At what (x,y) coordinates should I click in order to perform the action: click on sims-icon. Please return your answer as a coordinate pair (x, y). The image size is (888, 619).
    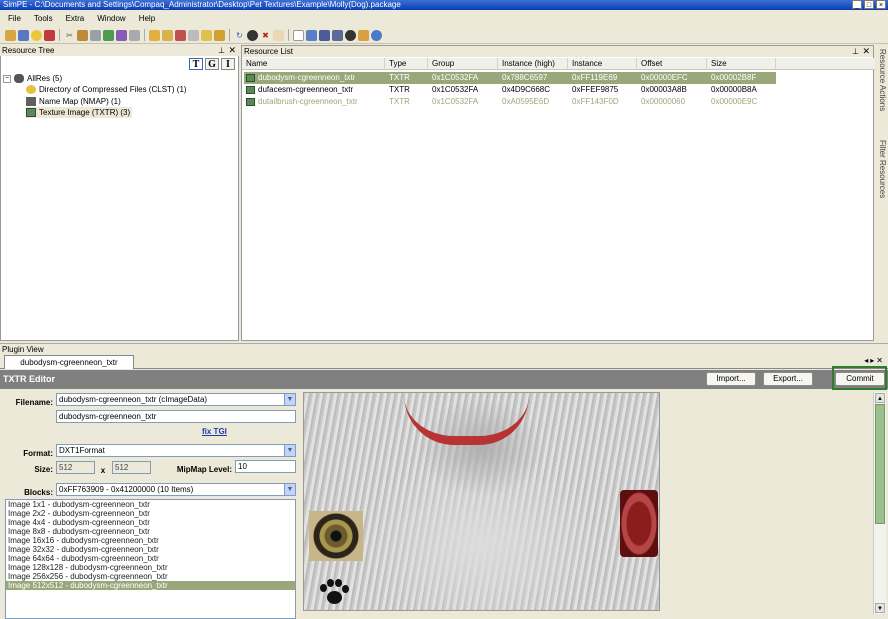
    Looking at the image, I should click on (121, 35).